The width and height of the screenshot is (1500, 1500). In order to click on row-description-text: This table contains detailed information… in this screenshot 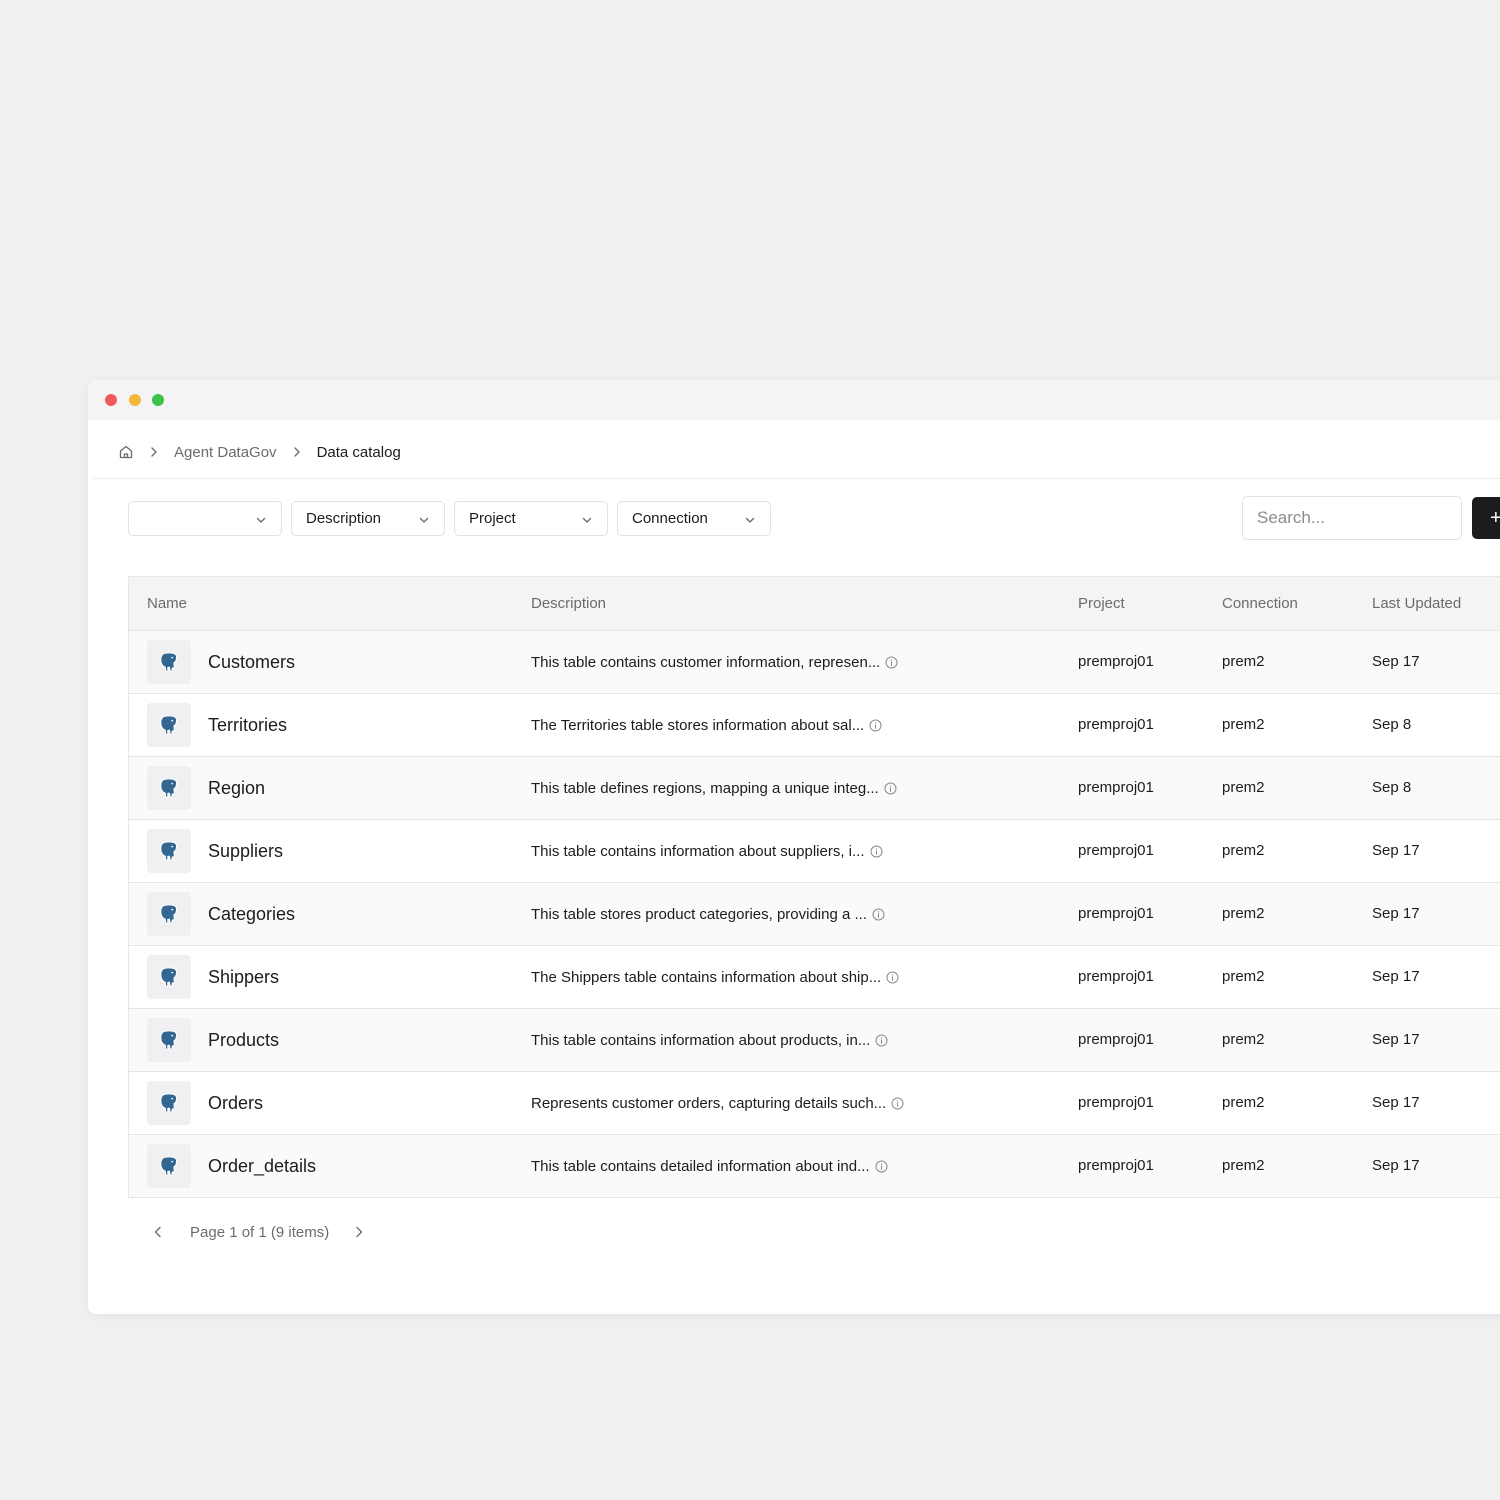, I will do `click(700, 1166)`.